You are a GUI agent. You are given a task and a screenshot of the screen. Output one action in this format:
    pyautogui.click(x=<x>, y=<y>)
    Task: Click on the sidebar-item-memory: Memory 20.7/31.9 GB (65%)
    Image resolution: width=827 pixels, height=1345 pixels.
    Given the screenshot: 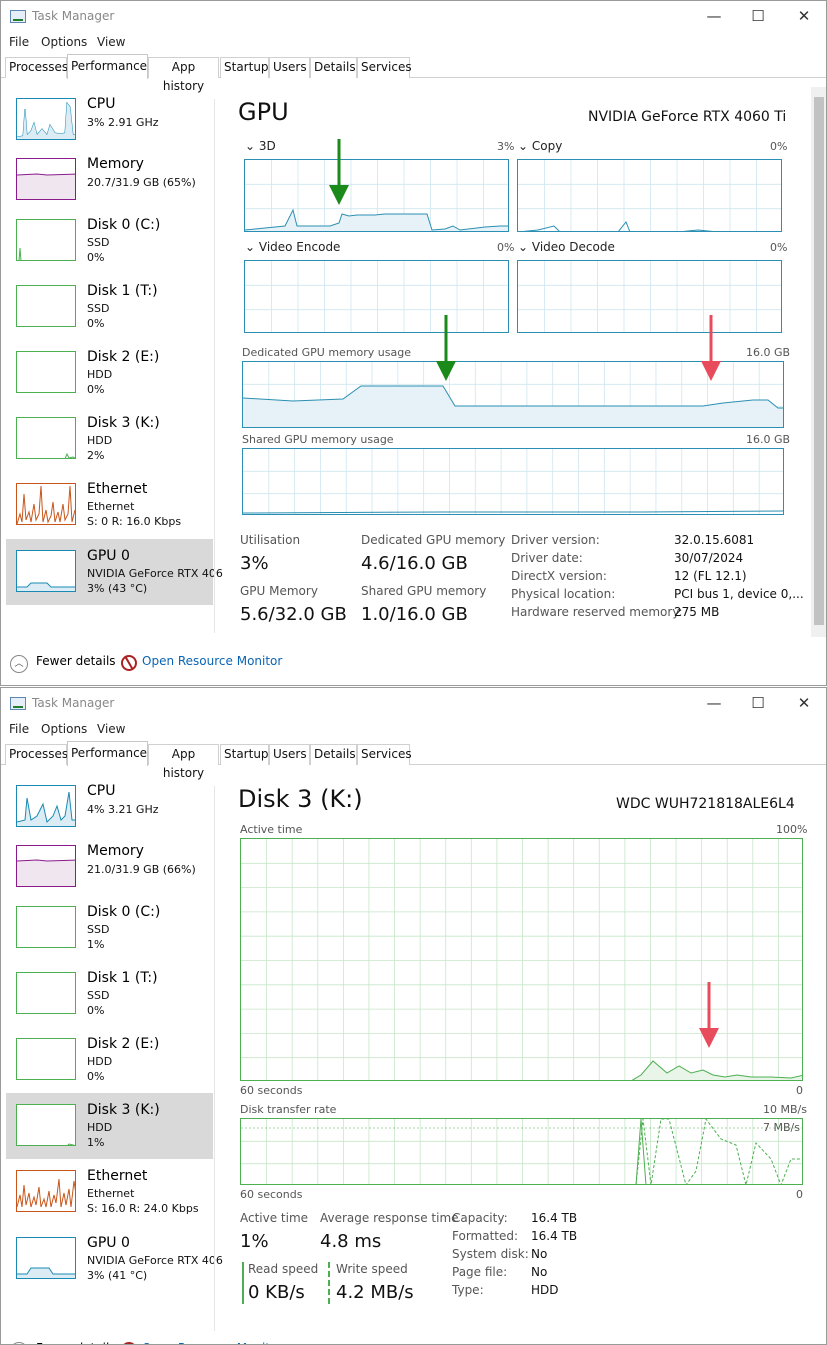 What is the action you would take?
    pyautogui.click(x=109, y=179)
    